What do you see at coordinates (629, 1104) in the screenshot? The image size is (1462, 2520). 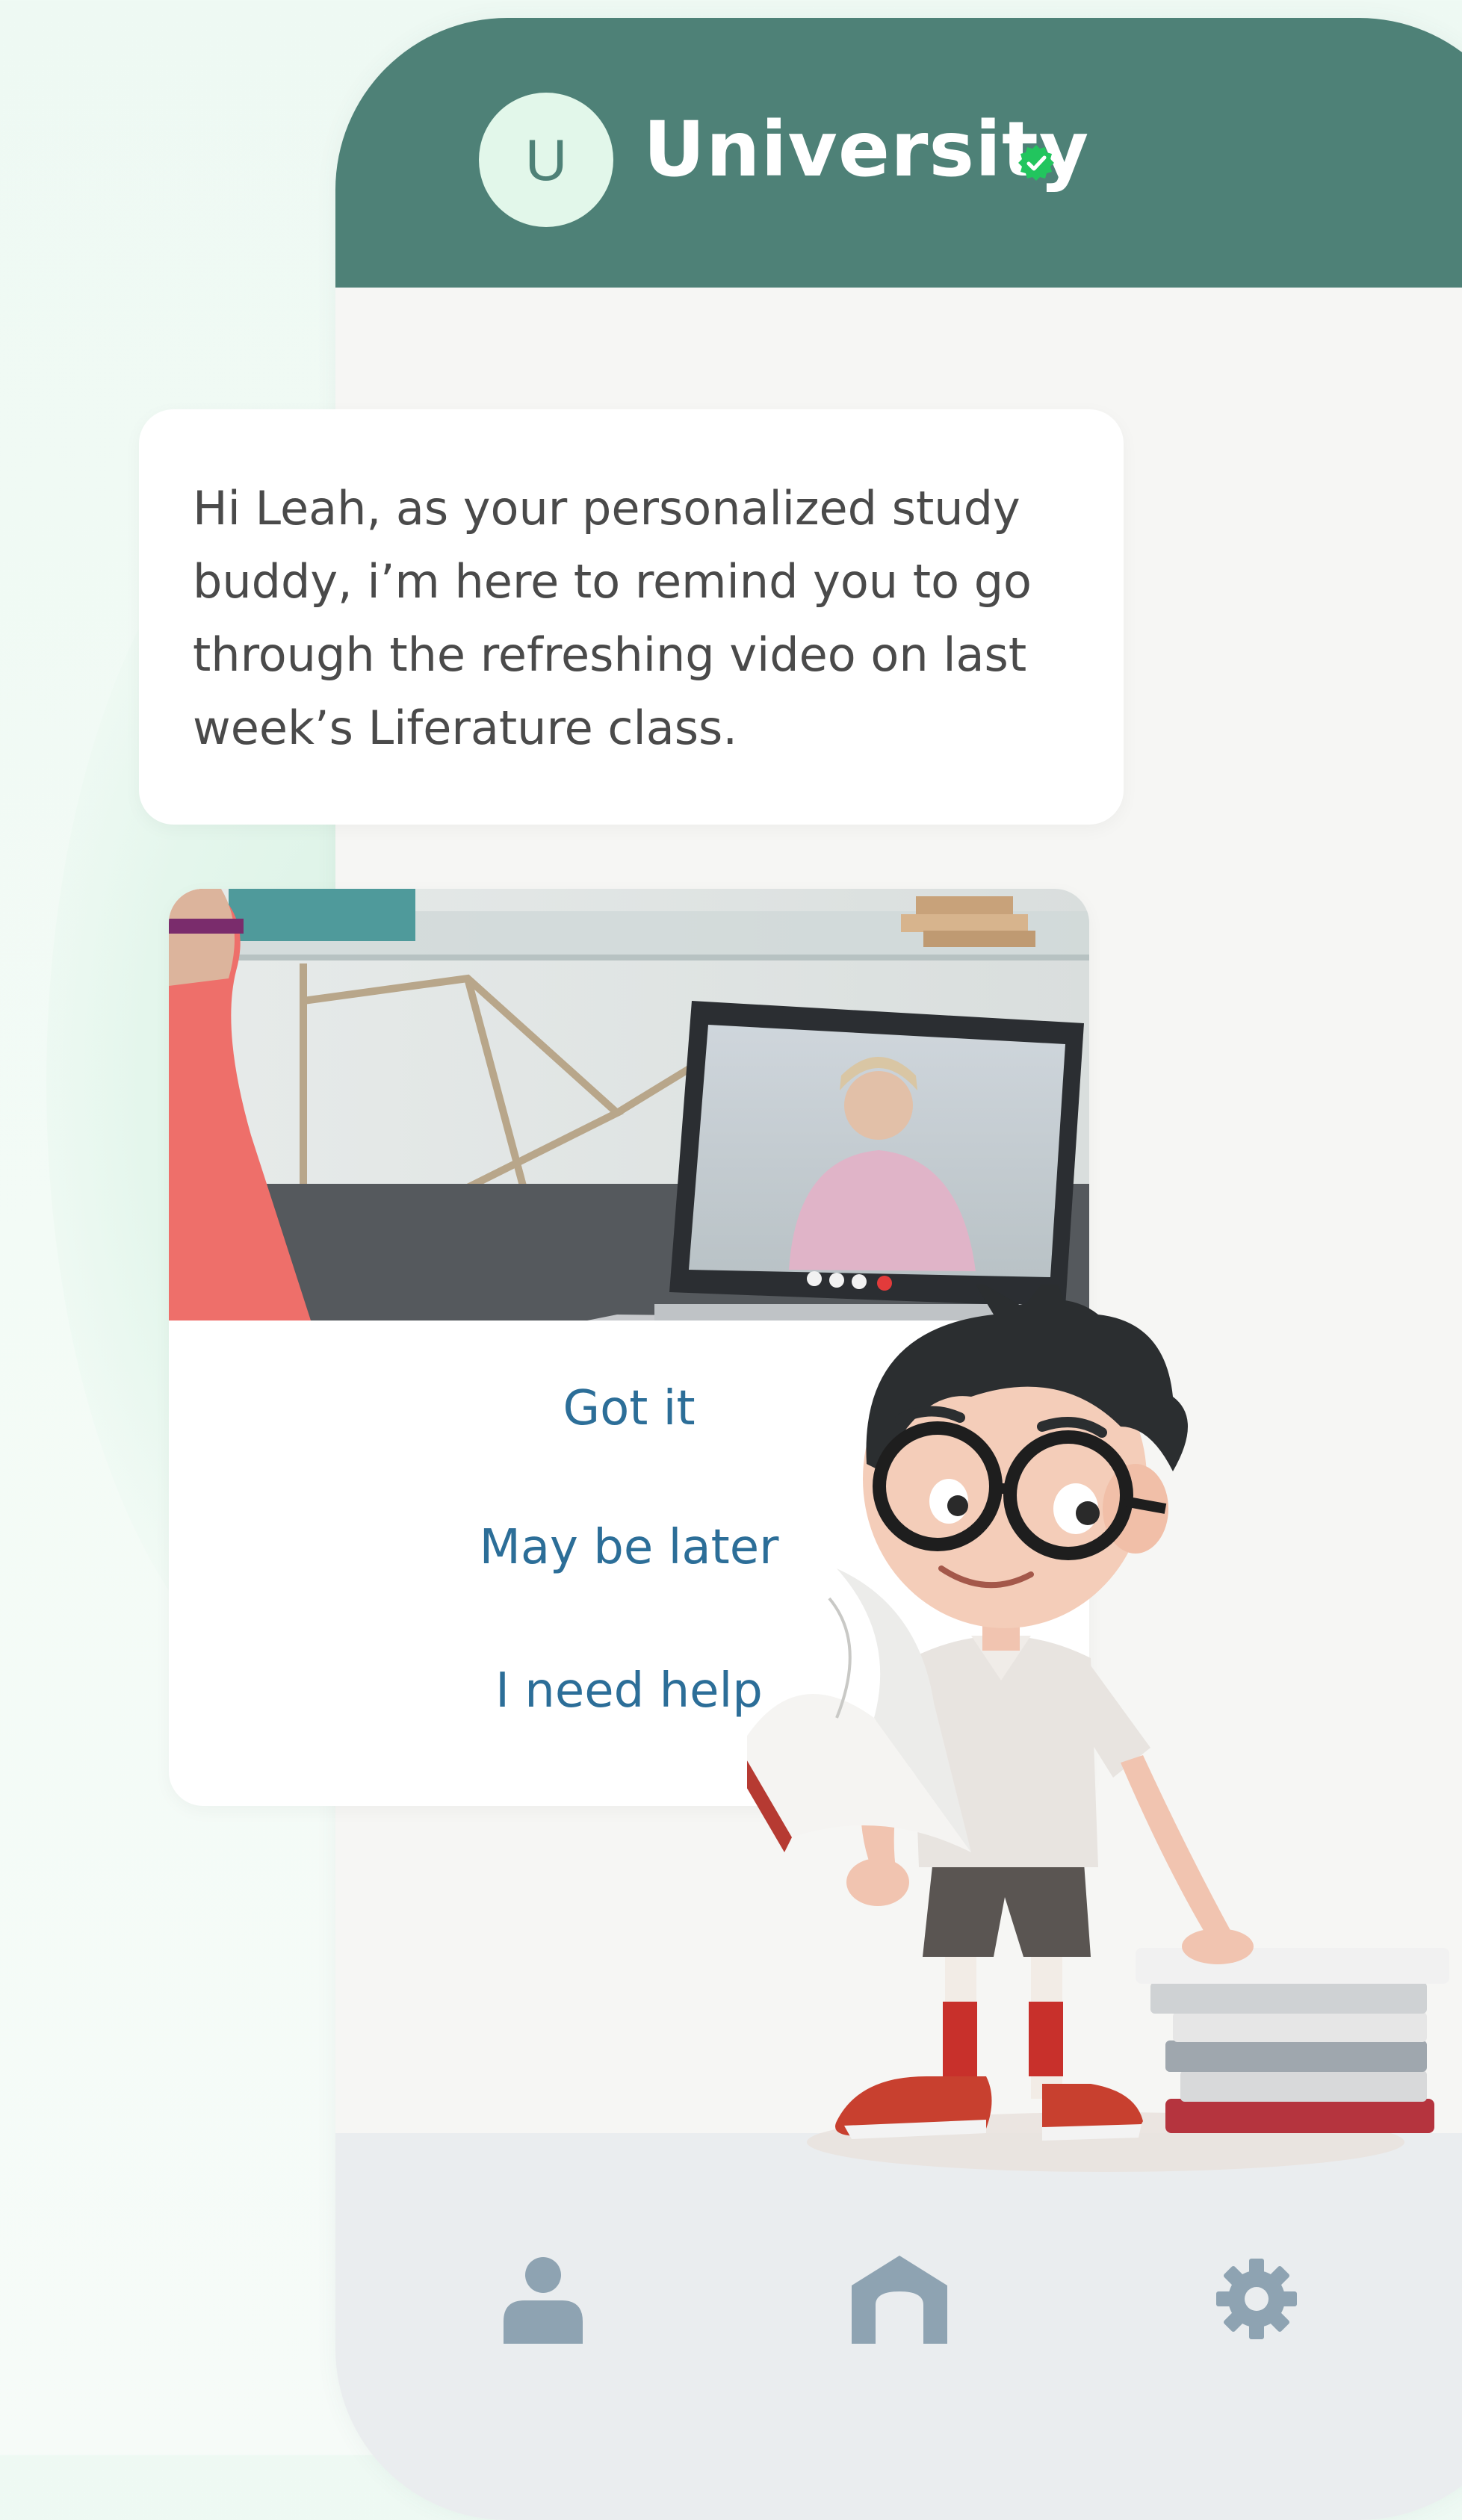 I see `video-thumbnail` at bounding box center [629, 1104].